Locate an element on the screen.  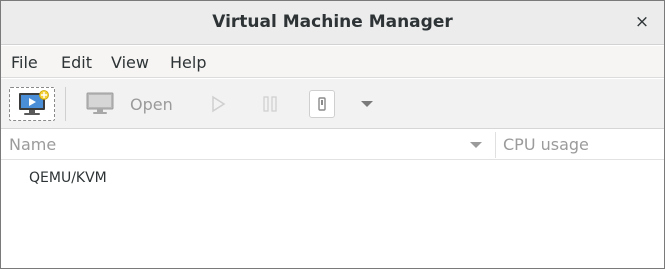
column-header: Name CPU usage is located at coordinates (332, 145).